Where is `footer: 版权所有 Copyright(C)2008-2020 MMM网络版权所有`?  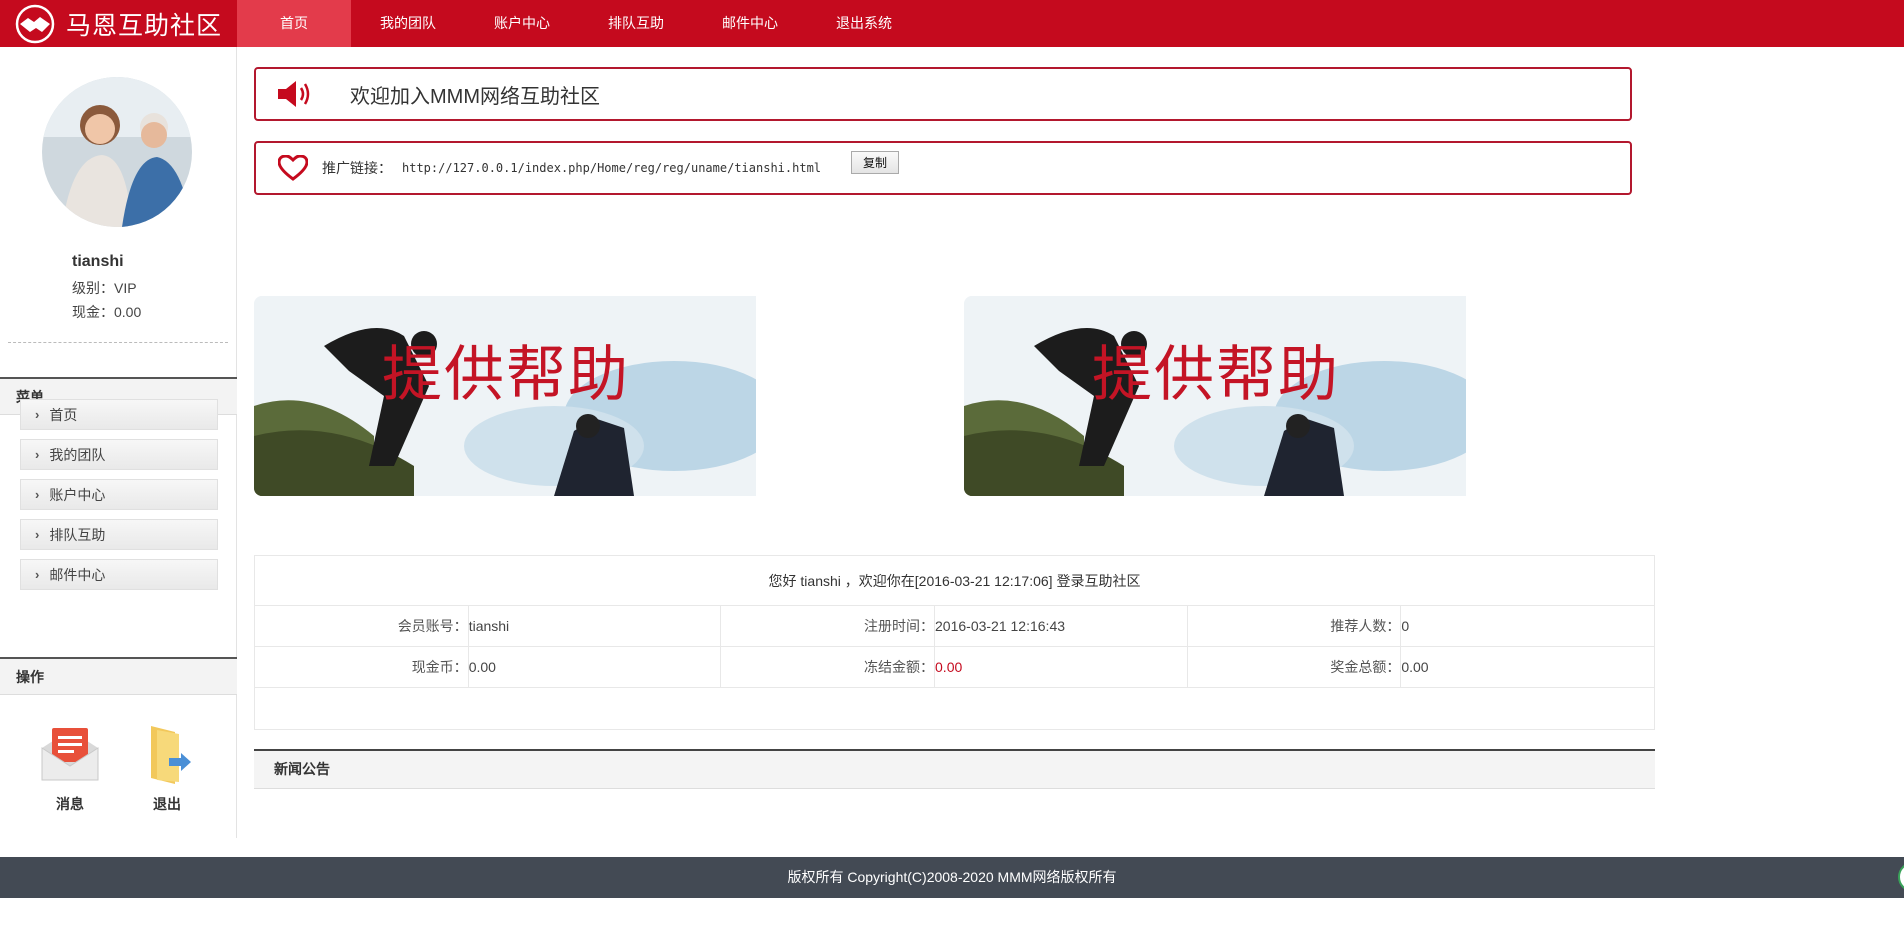 footer: 版权所有 Copyright(C)2008-2020 MMM网络版权所有 is located at coordinates (952, 877).